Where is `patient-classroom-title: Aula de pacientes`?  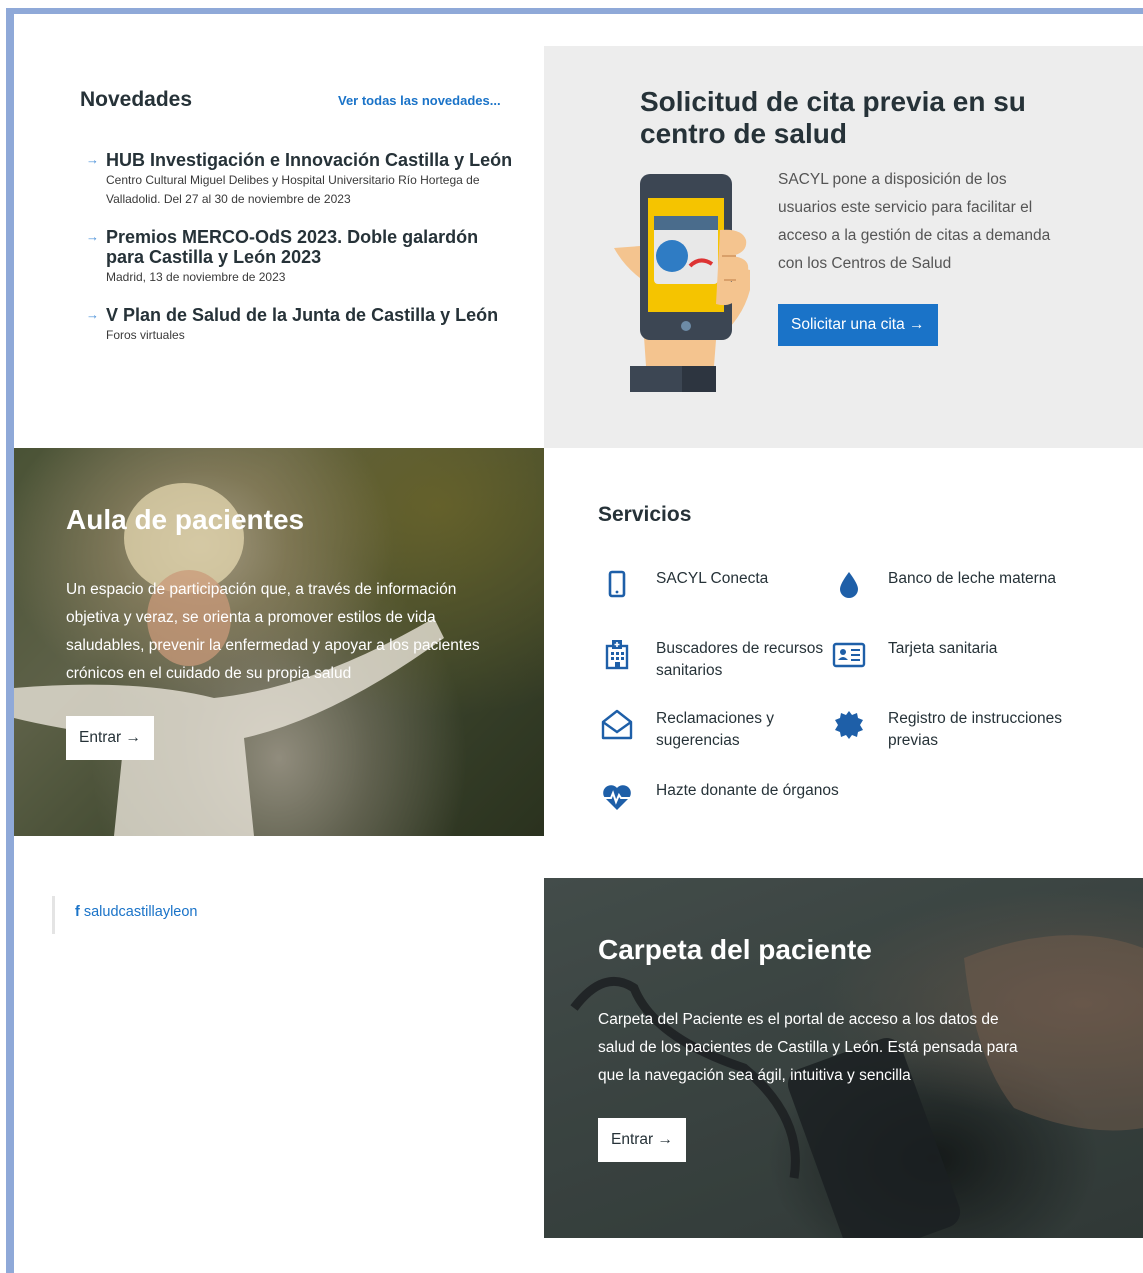
patient-classroom-title: Aula de pacientes is located at coordinates (185, 519).